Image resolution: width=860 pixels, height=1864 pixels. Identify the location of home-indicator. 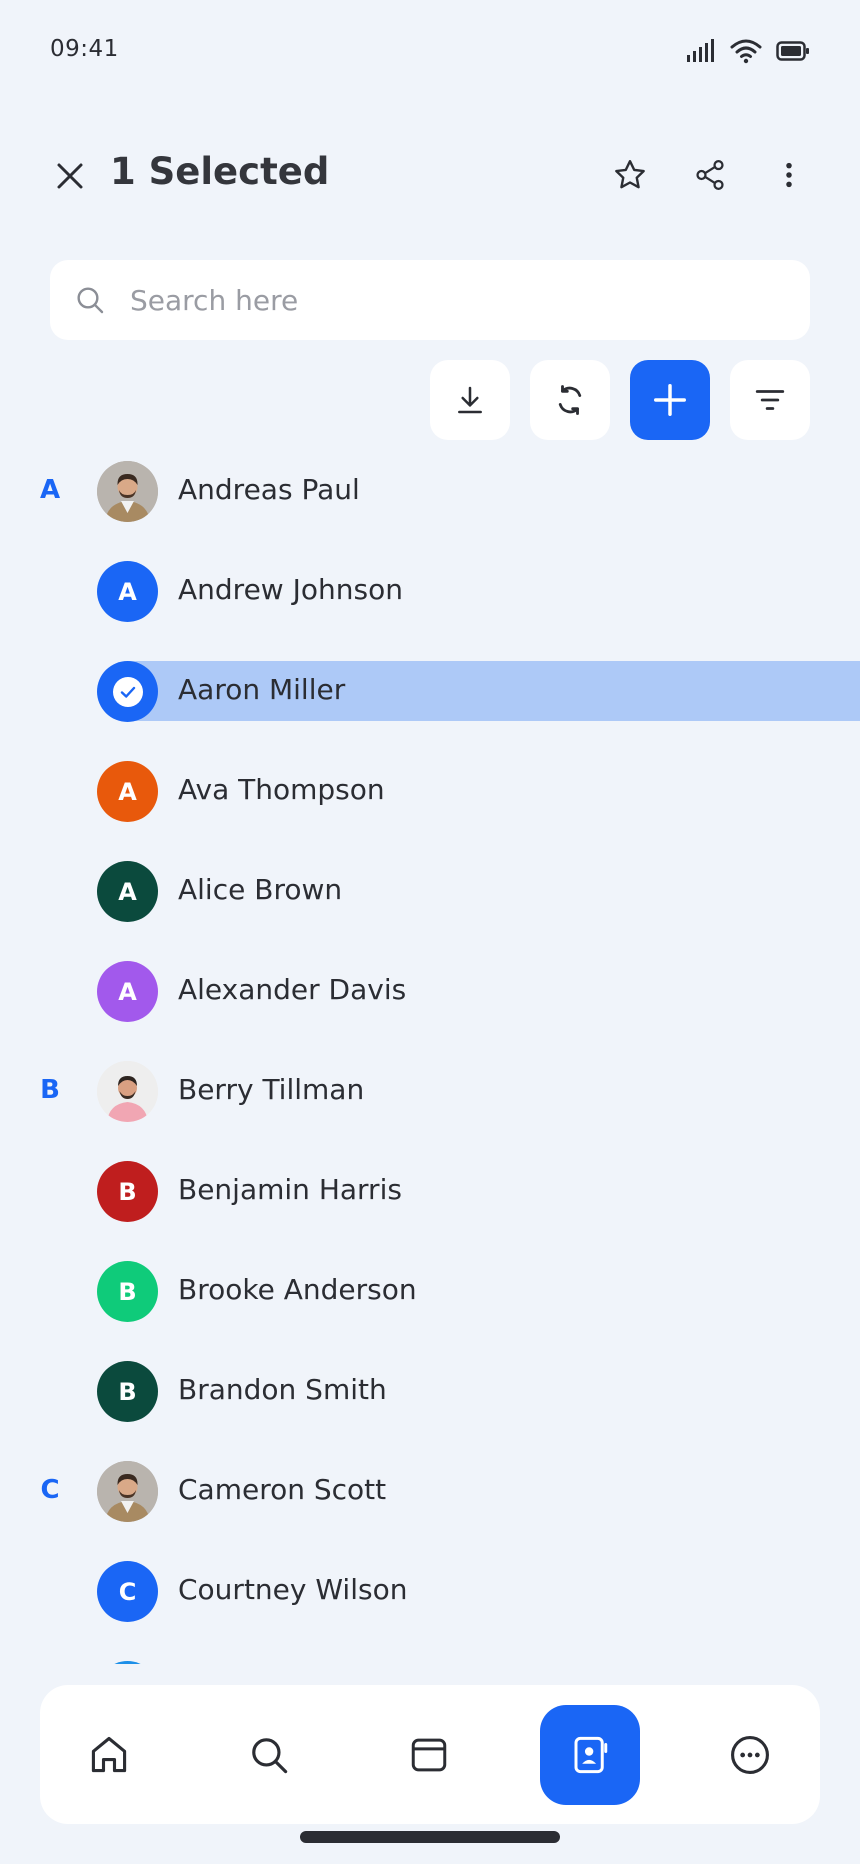
(430, 1837).